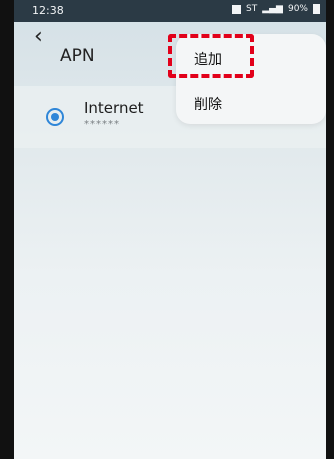  I want to click on radio-selected-icon, so click(55, 117).